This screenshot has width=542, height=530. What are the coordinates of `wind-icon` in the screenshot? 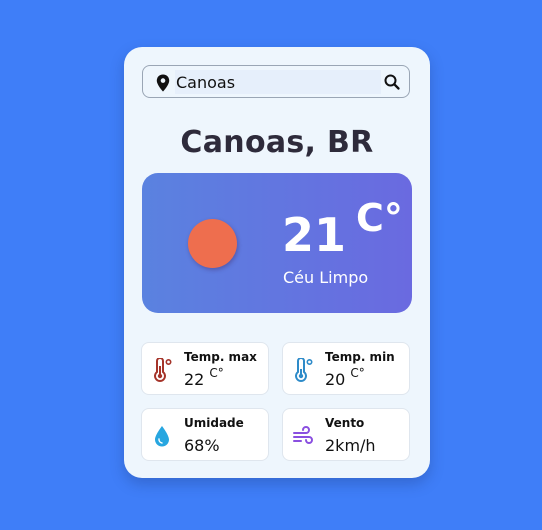 It's located at (303, 435).